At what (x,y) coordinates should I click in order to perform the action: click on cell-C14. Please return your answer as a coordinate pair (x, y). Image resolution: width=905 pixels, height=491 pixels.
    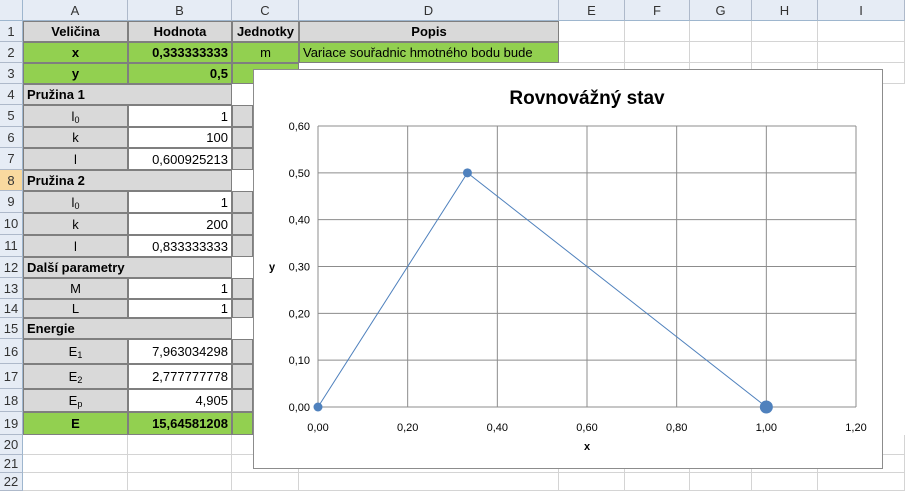
    Looking at the image, I should click on (242, 308).